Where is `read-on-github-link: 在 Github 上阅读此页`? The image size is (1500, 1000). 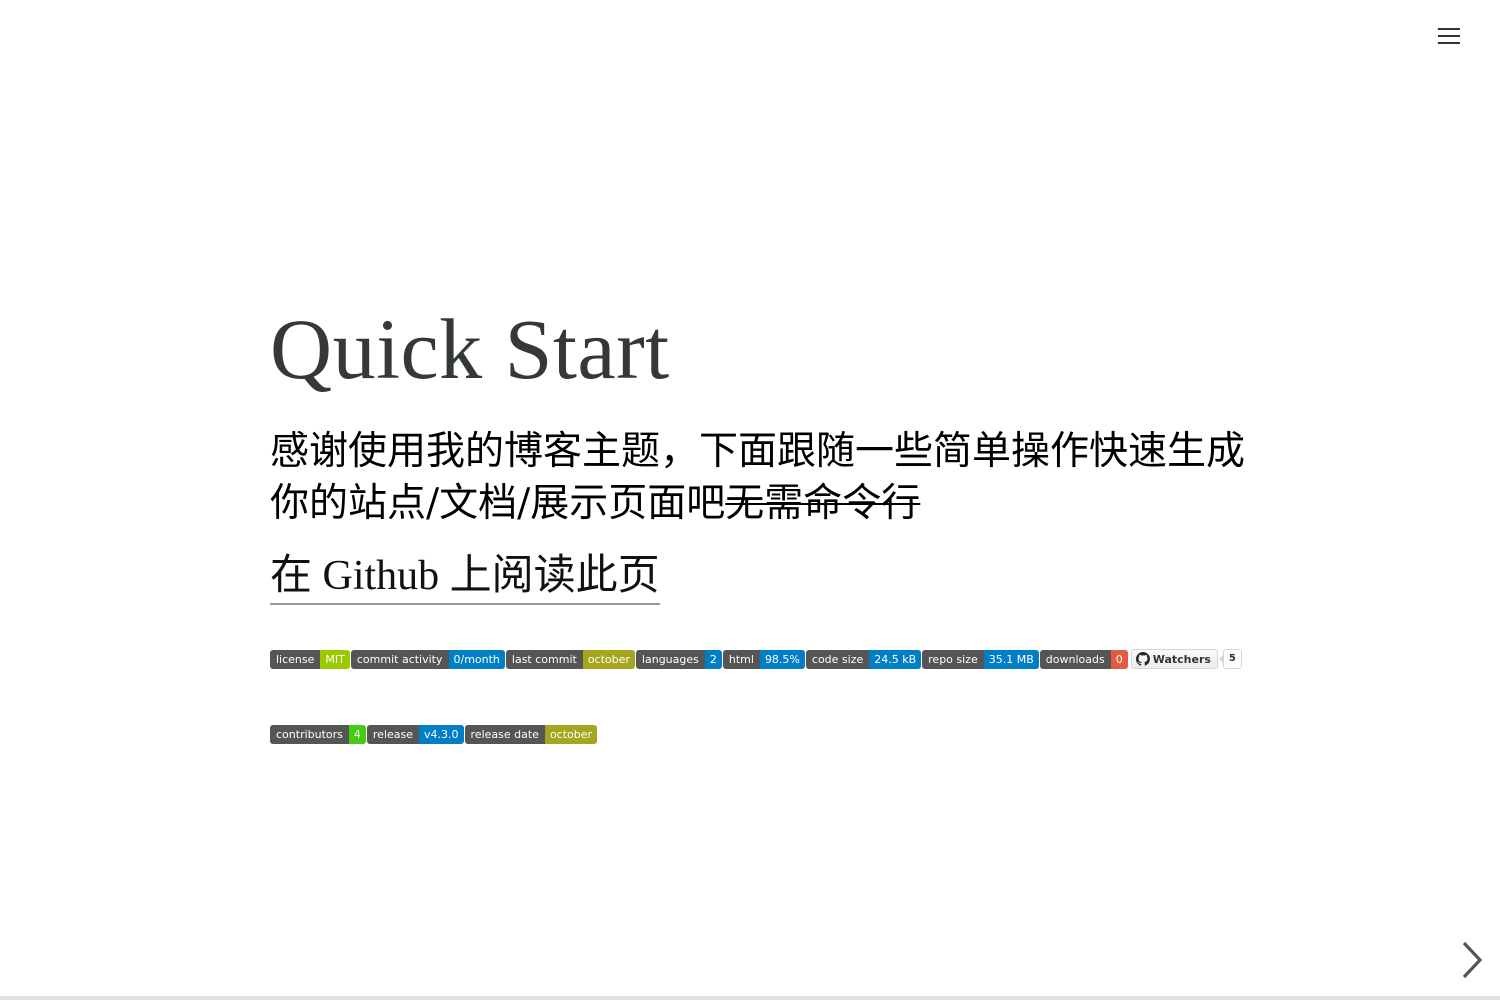
read-on-github-link: 在 Github 上阅读此页 is located at coordinates (465, 578).